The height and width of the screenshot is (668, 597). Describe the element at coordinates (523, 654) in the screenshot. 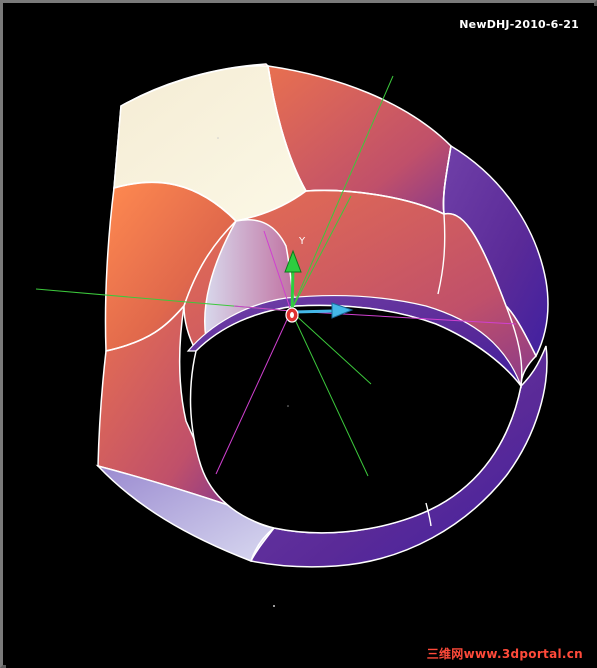

I see `watermark-url: www.3dportal.cn` at that location.